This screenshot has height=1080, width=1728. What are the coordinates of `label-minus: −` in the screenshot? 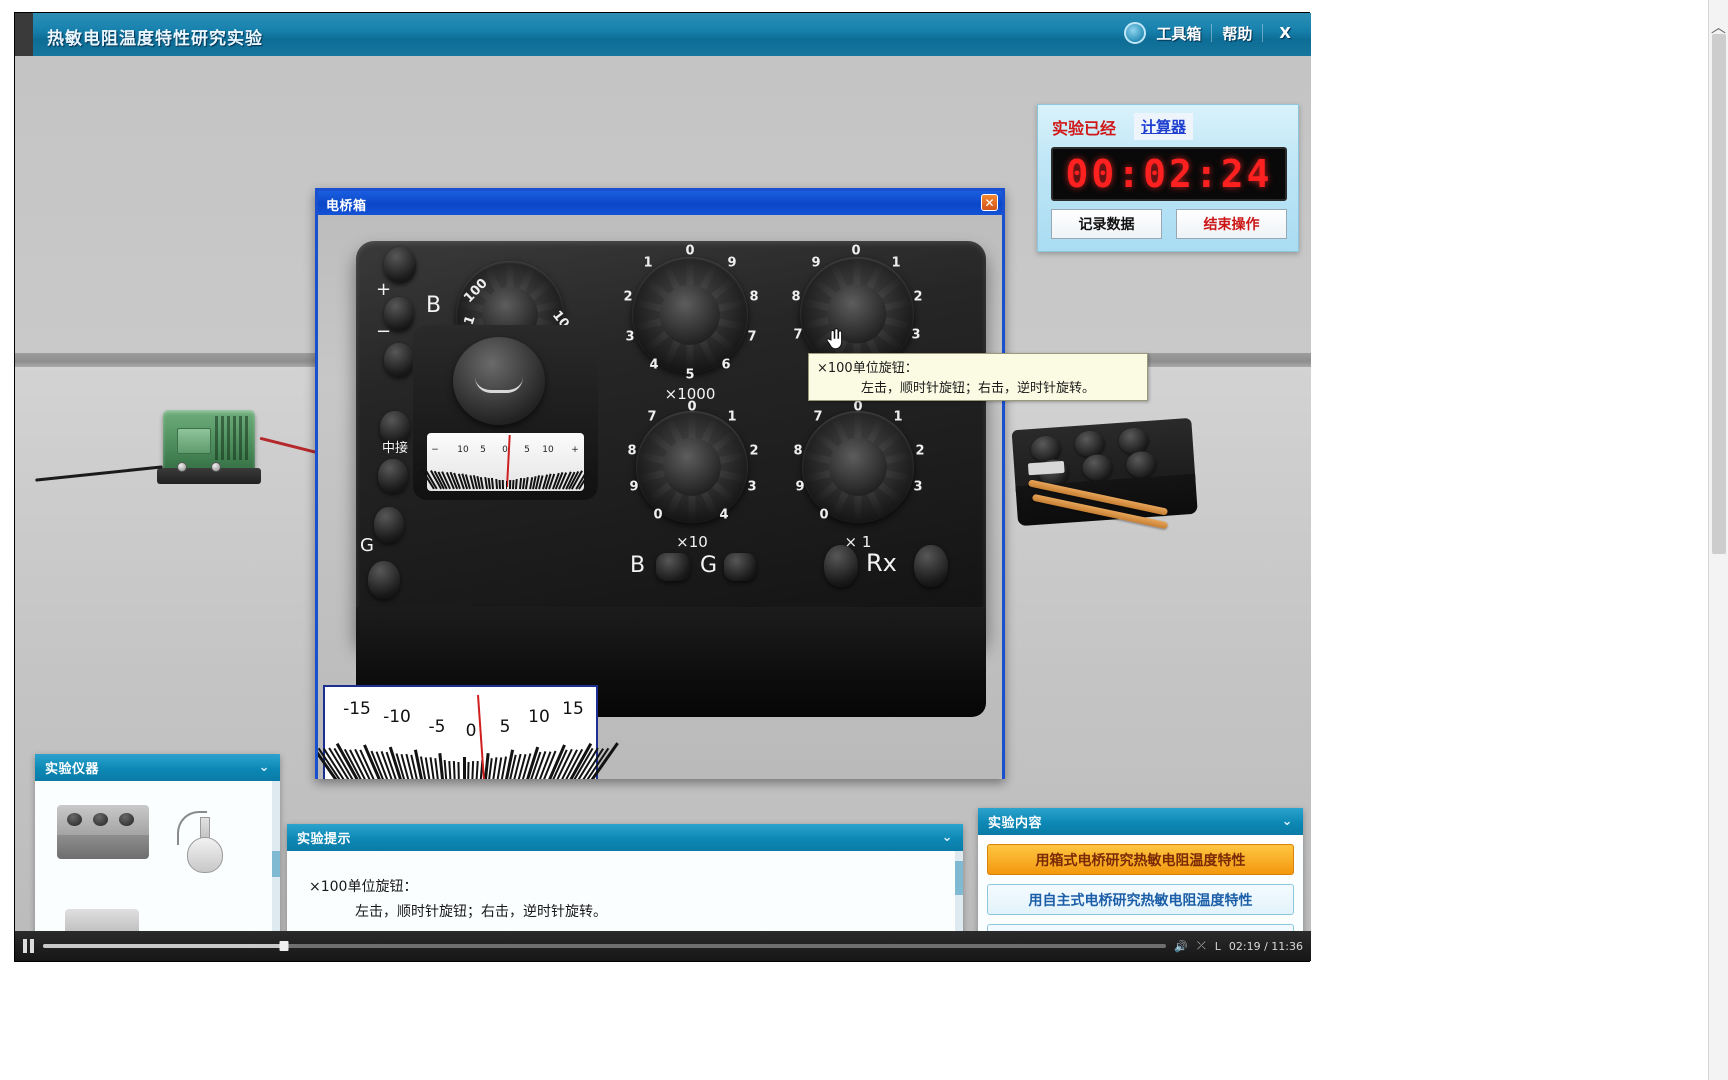 It's located at (384, 331).